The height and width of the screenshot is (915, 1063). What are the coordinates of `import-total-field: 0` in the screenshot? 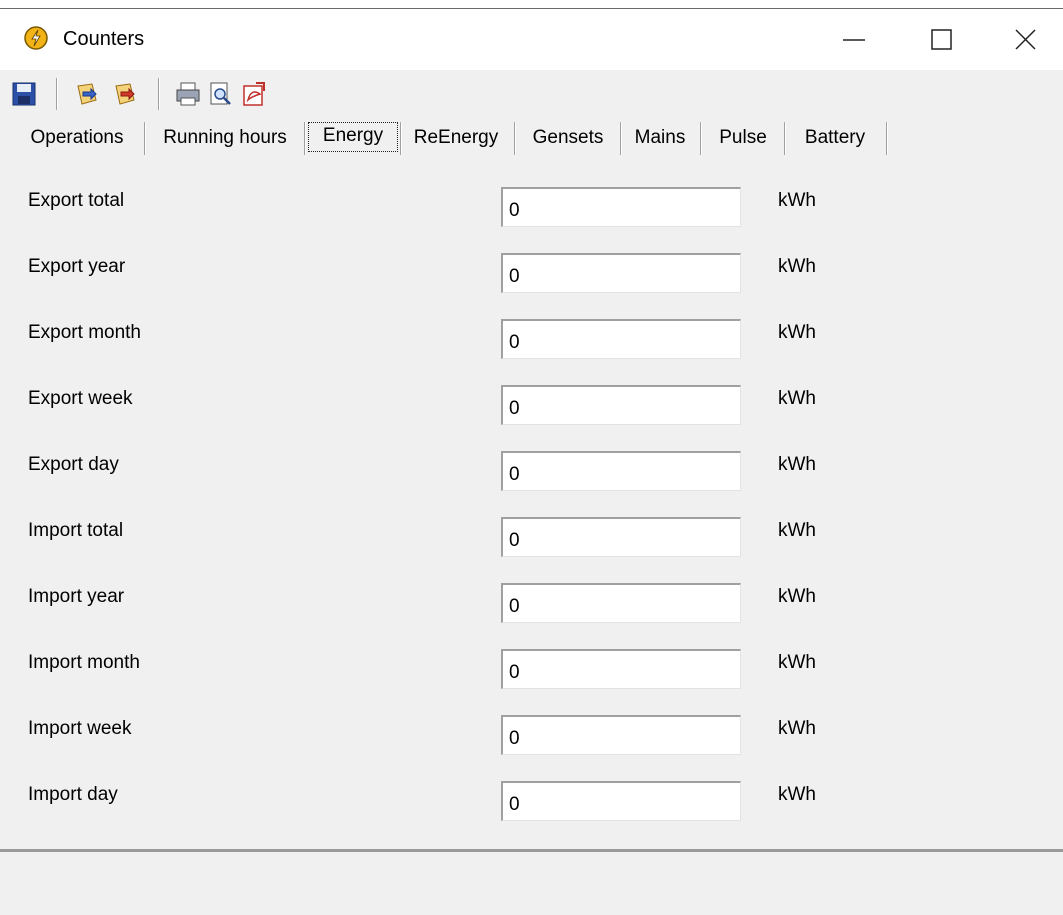 It's located at (621, 537).